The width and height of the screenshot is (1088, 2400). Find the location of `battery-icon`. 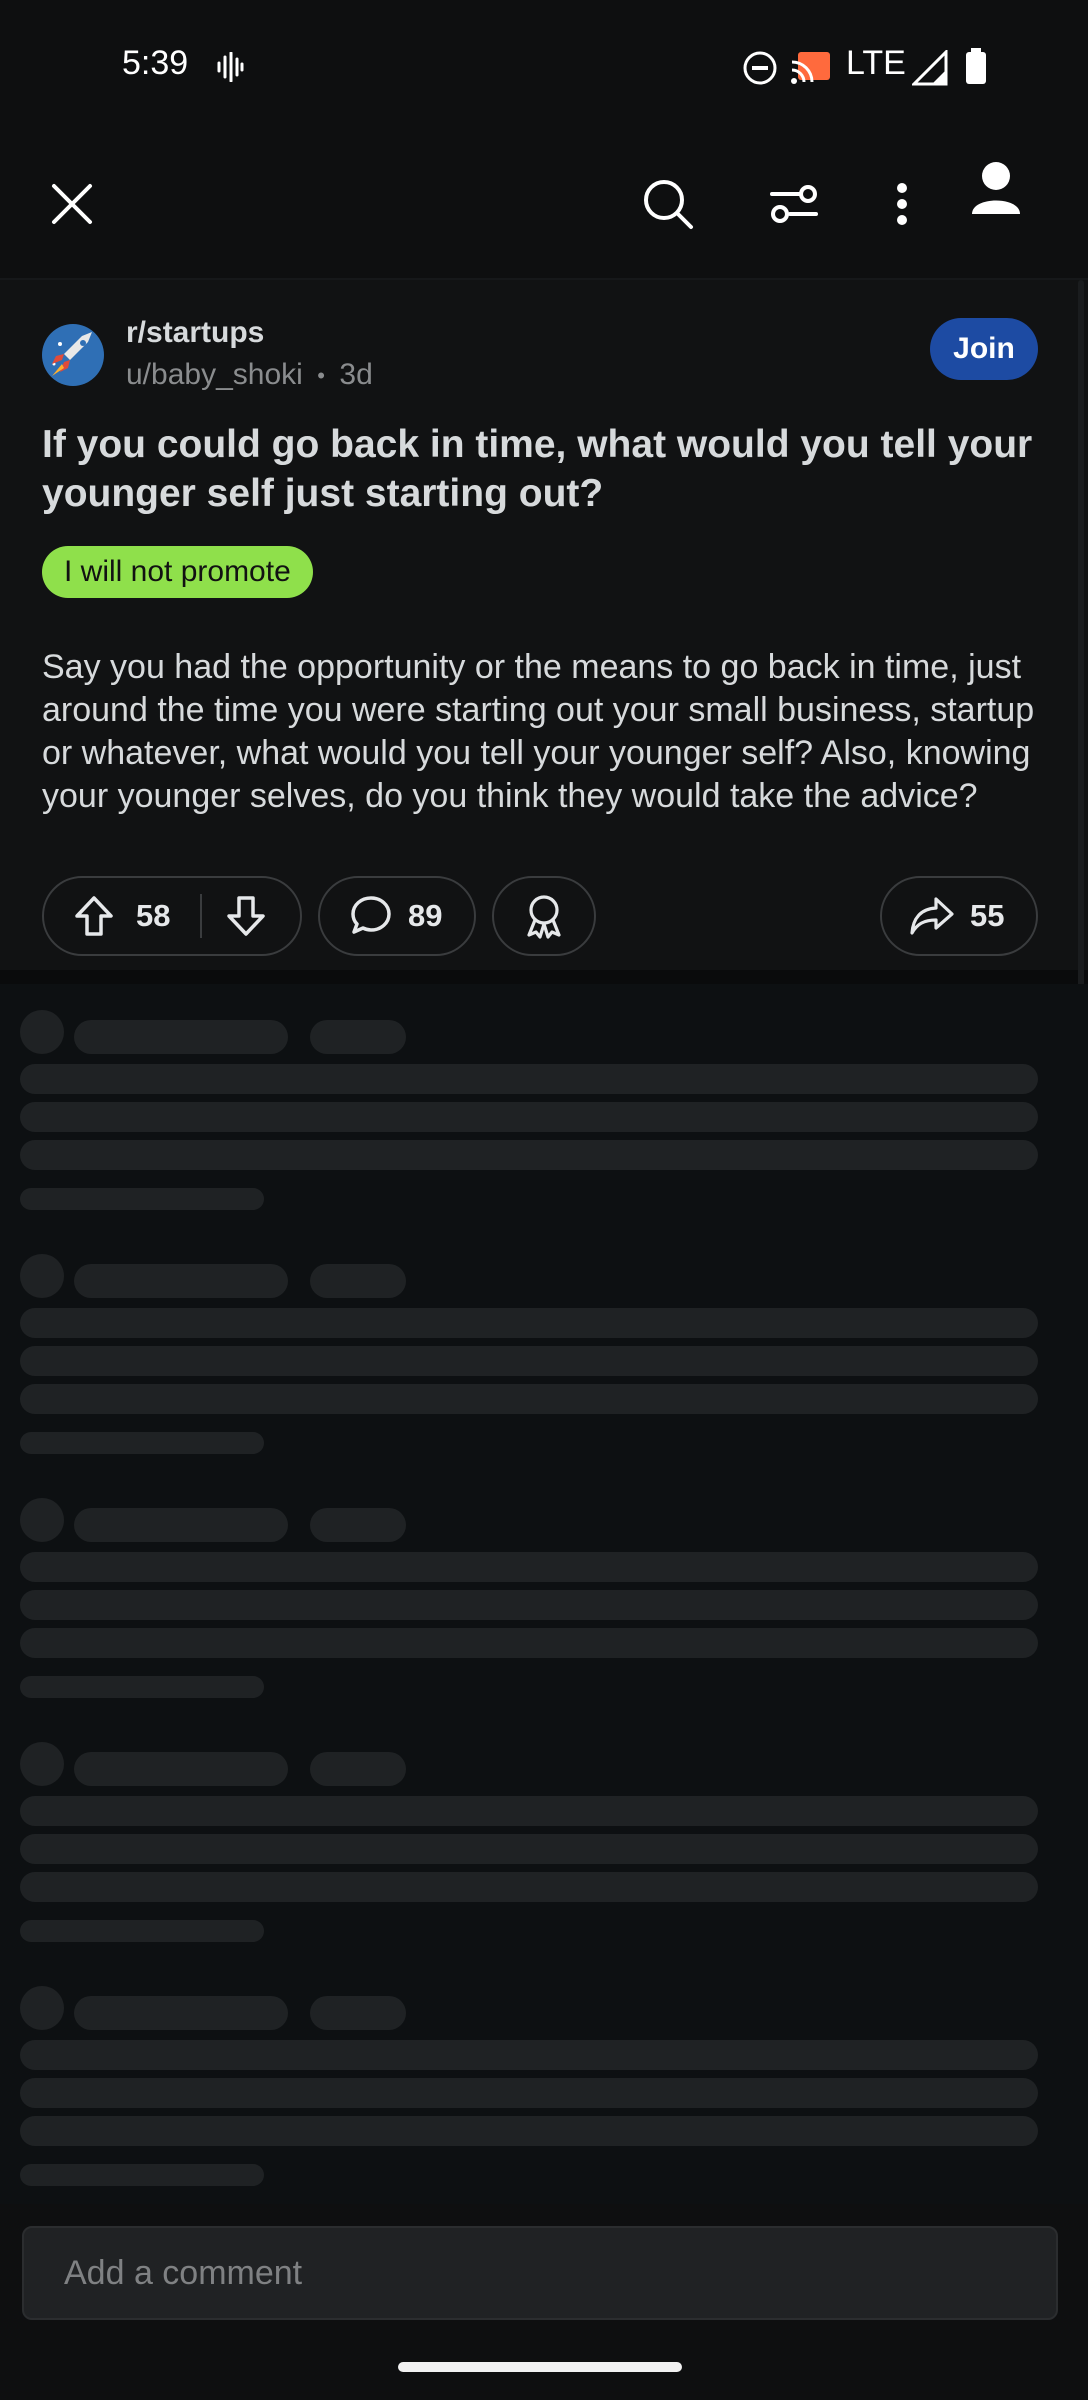

battery-icon is located at coordinates (976, 69).